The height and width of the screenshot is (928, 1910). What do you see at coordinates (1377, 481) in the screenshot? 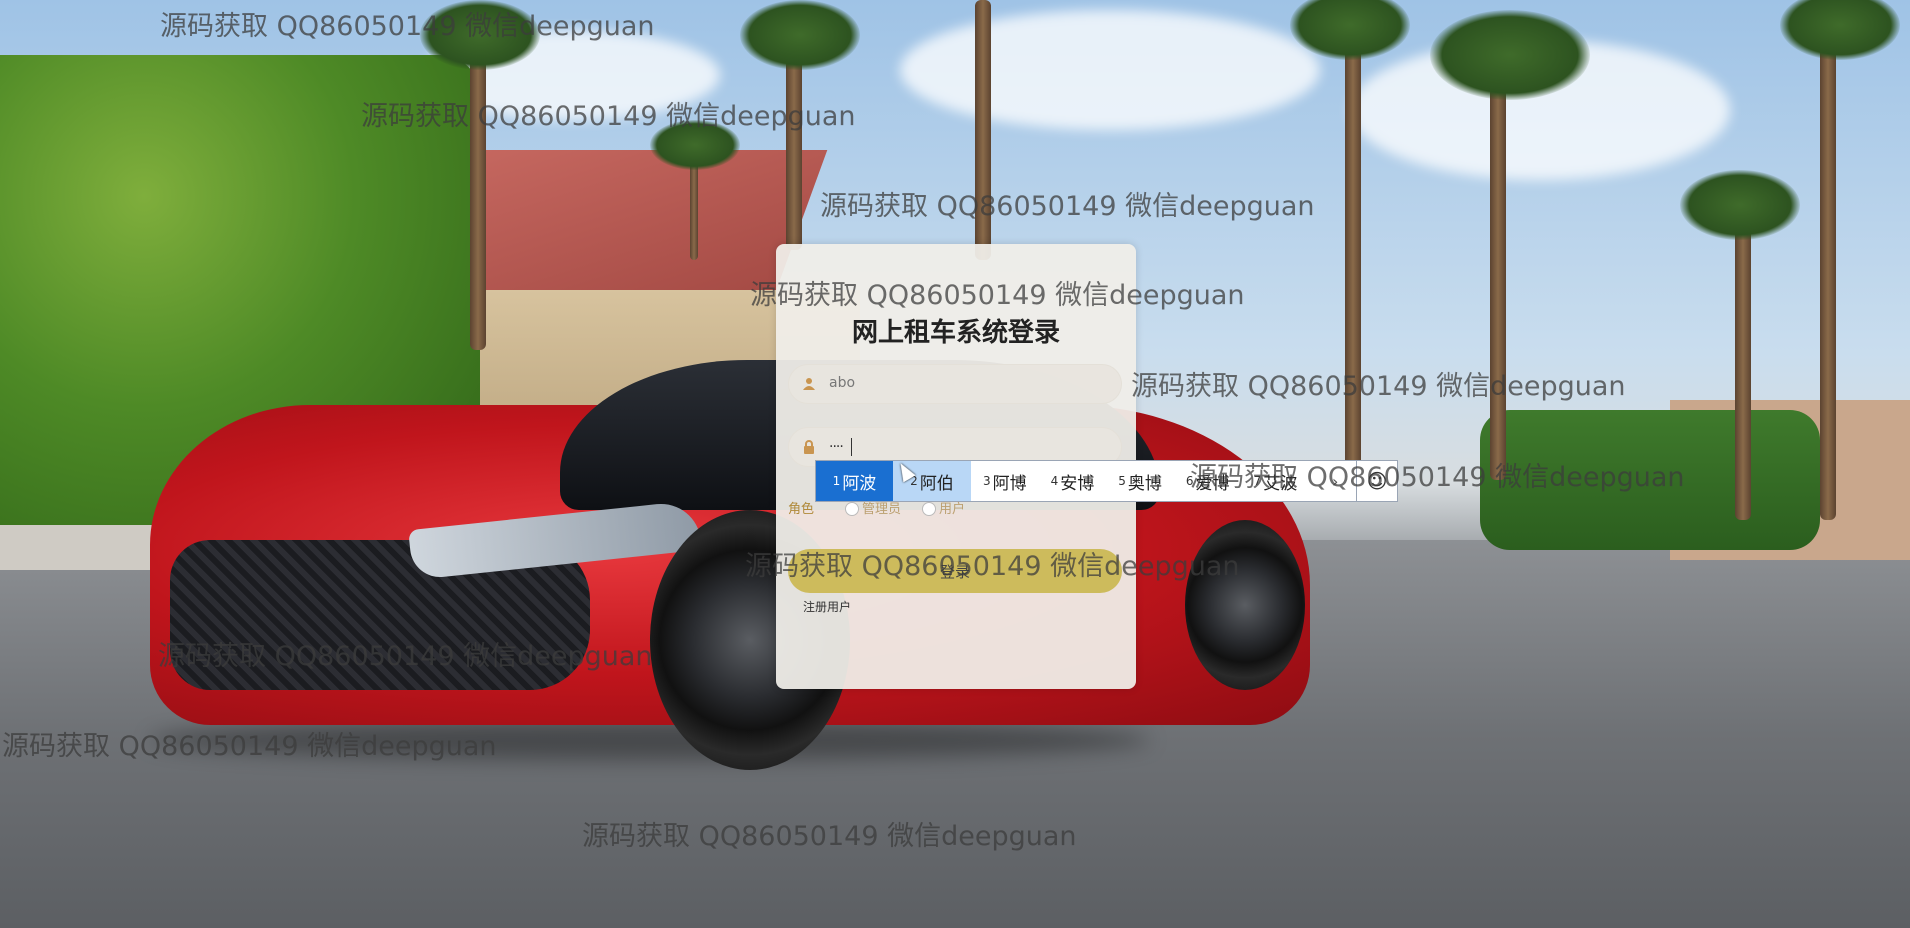
I see `ime-emoji-icon: ☺` at bounding box center [1377, 481].